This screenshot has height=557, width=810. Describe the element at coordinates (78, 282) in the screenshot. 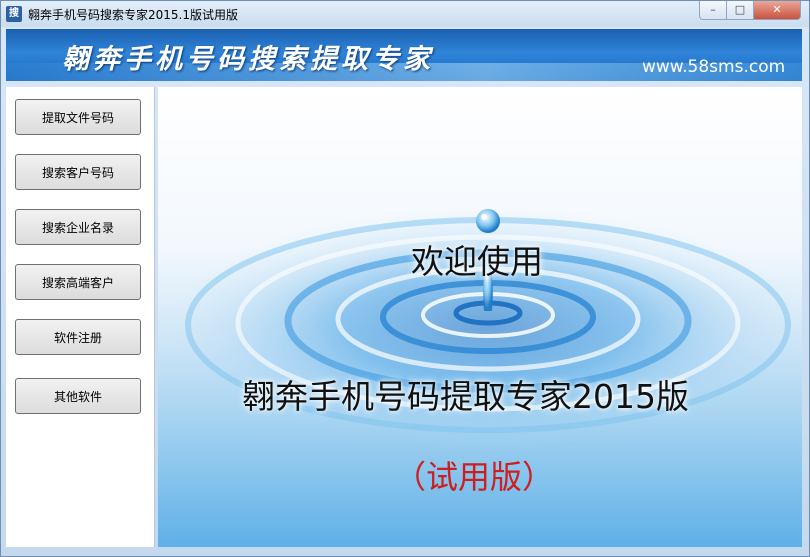

I see `search-premium-customers-button: 搜索高端客户` at that location.